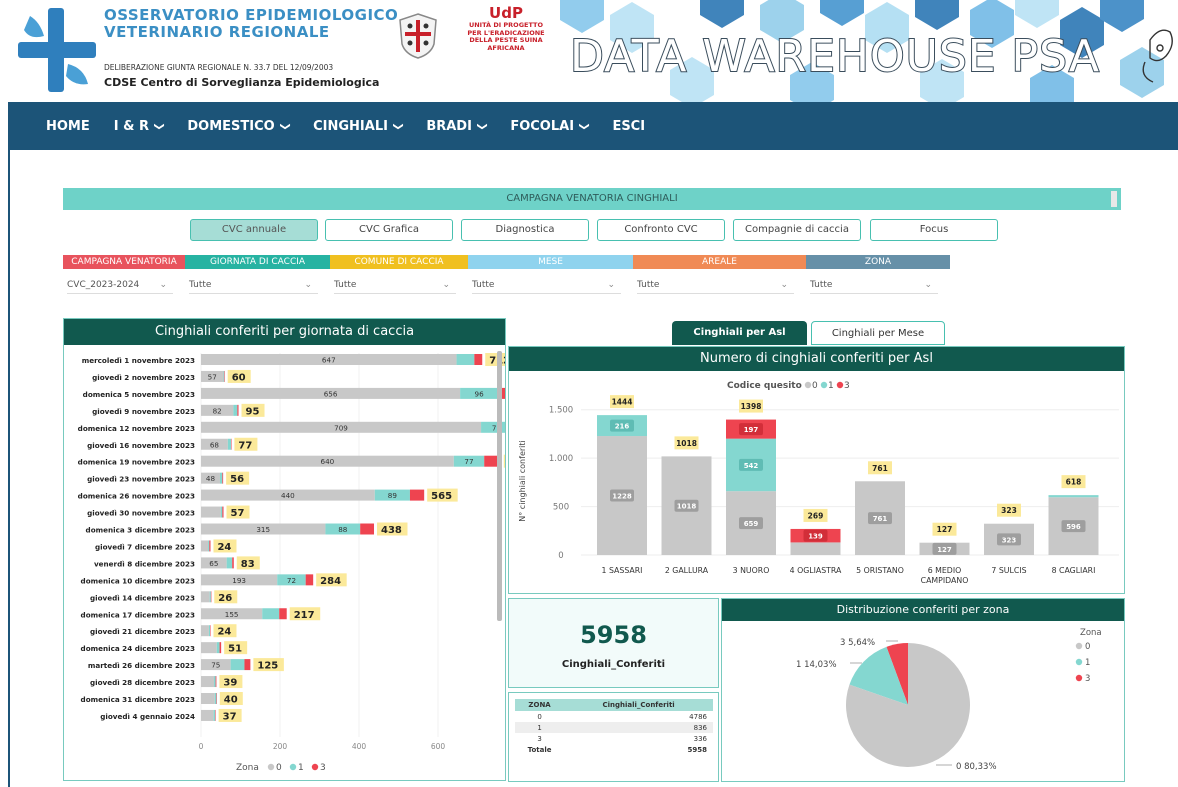 The width and height of the screenshot is (1178, 787). I want to click on bar-total-label: 51, so click(235, 649).